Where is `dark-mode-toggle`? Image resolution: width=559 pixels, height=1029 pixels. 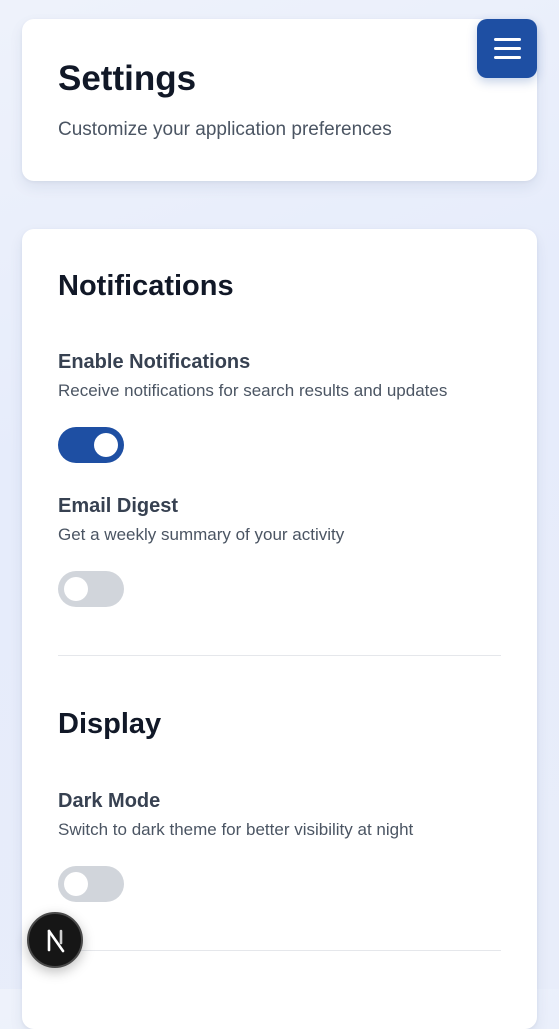
dark-mode-toggle is located at coordinates (91, 884).